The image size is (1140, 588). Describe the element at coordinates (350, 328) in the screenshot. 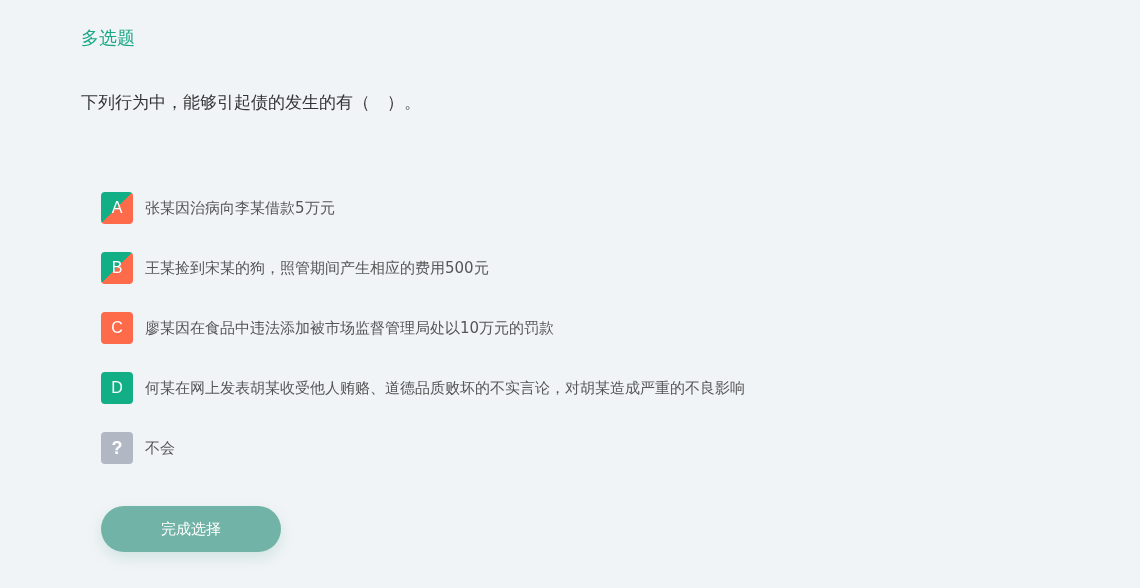

I see `option-text: 廖某因在食品中违法添加被市场监督管理局处以10万元的罚款` at that location.